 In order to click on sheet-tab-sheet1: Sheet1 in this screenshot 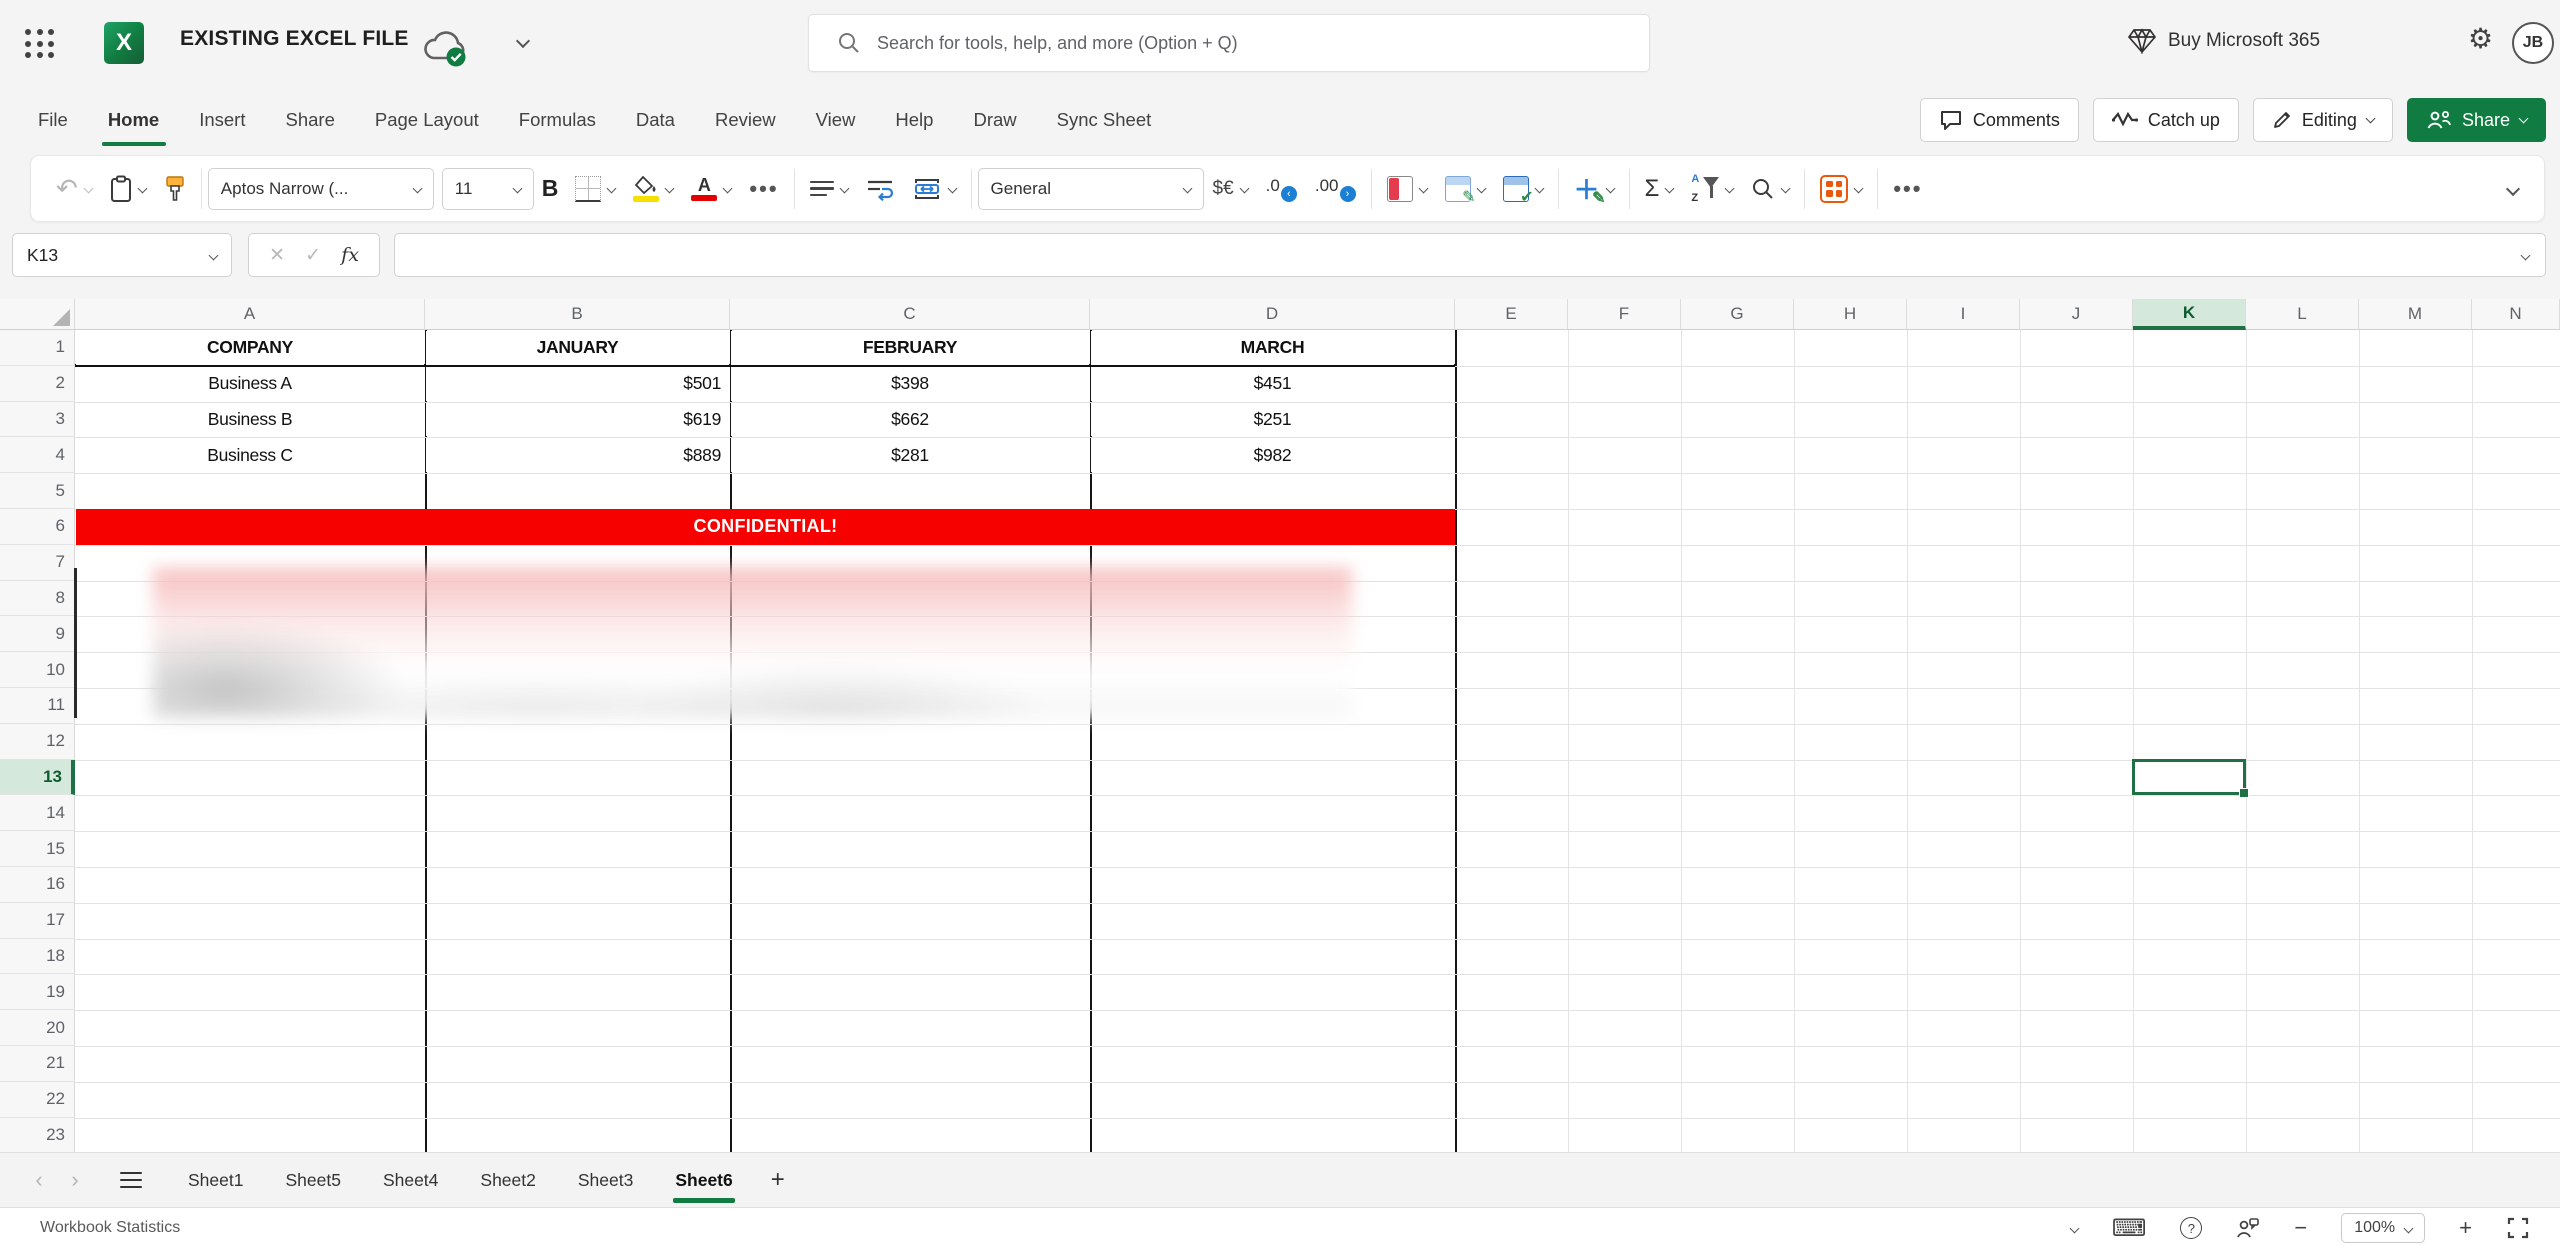, I will do `click(215, 1180)`.